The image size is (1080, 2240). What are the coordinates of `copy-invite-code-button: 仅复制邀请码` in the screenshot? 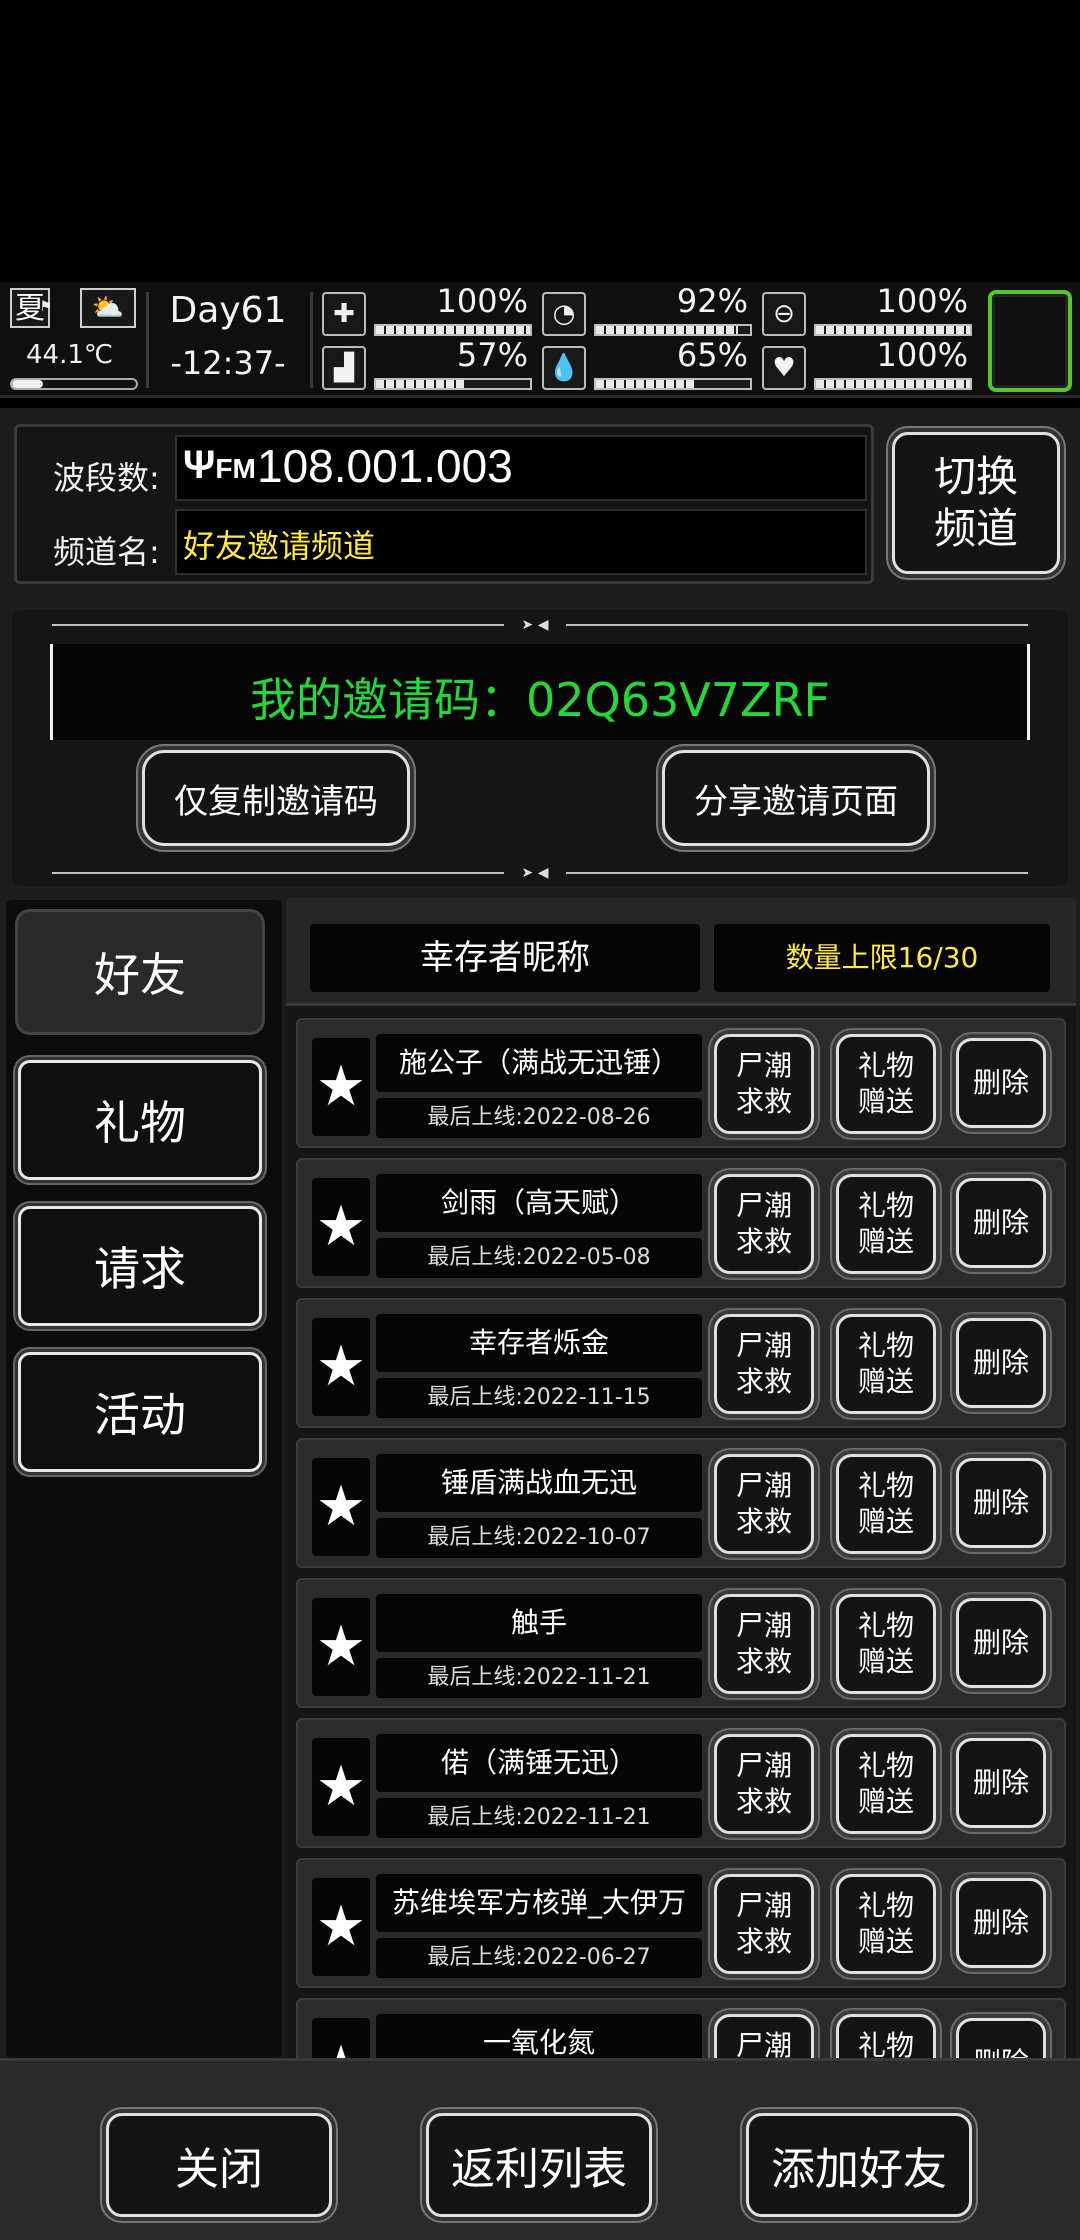 It's located at (276, 798).